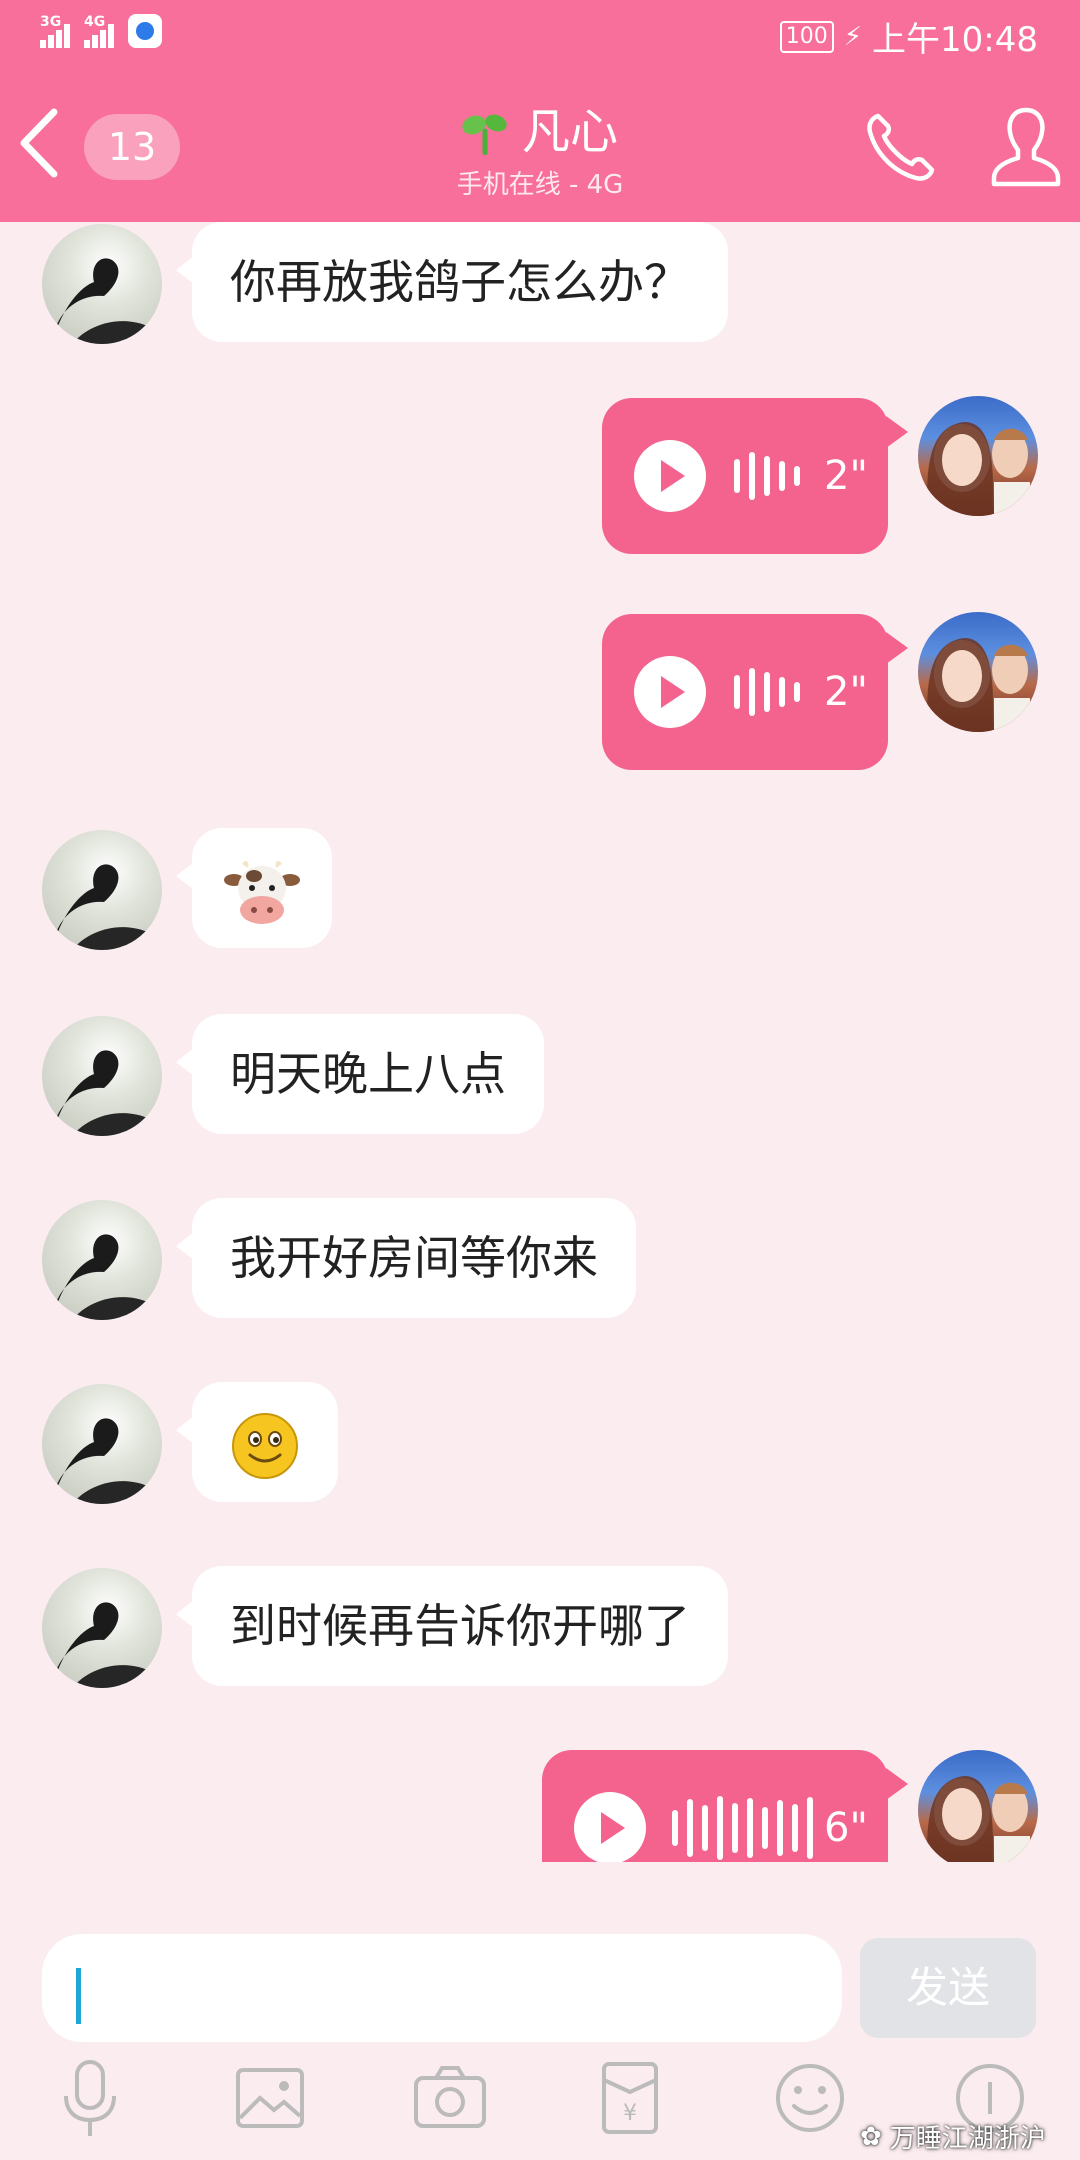  I want to click on signal-4g-icon: 4G, so click(99, 31).